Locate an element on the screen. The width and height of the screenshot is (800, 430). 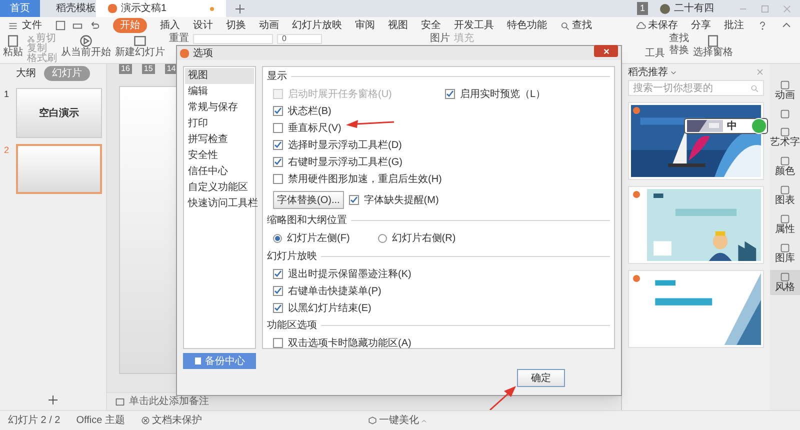
panel-tab: 大纲 is located at coordinates (26, 73).